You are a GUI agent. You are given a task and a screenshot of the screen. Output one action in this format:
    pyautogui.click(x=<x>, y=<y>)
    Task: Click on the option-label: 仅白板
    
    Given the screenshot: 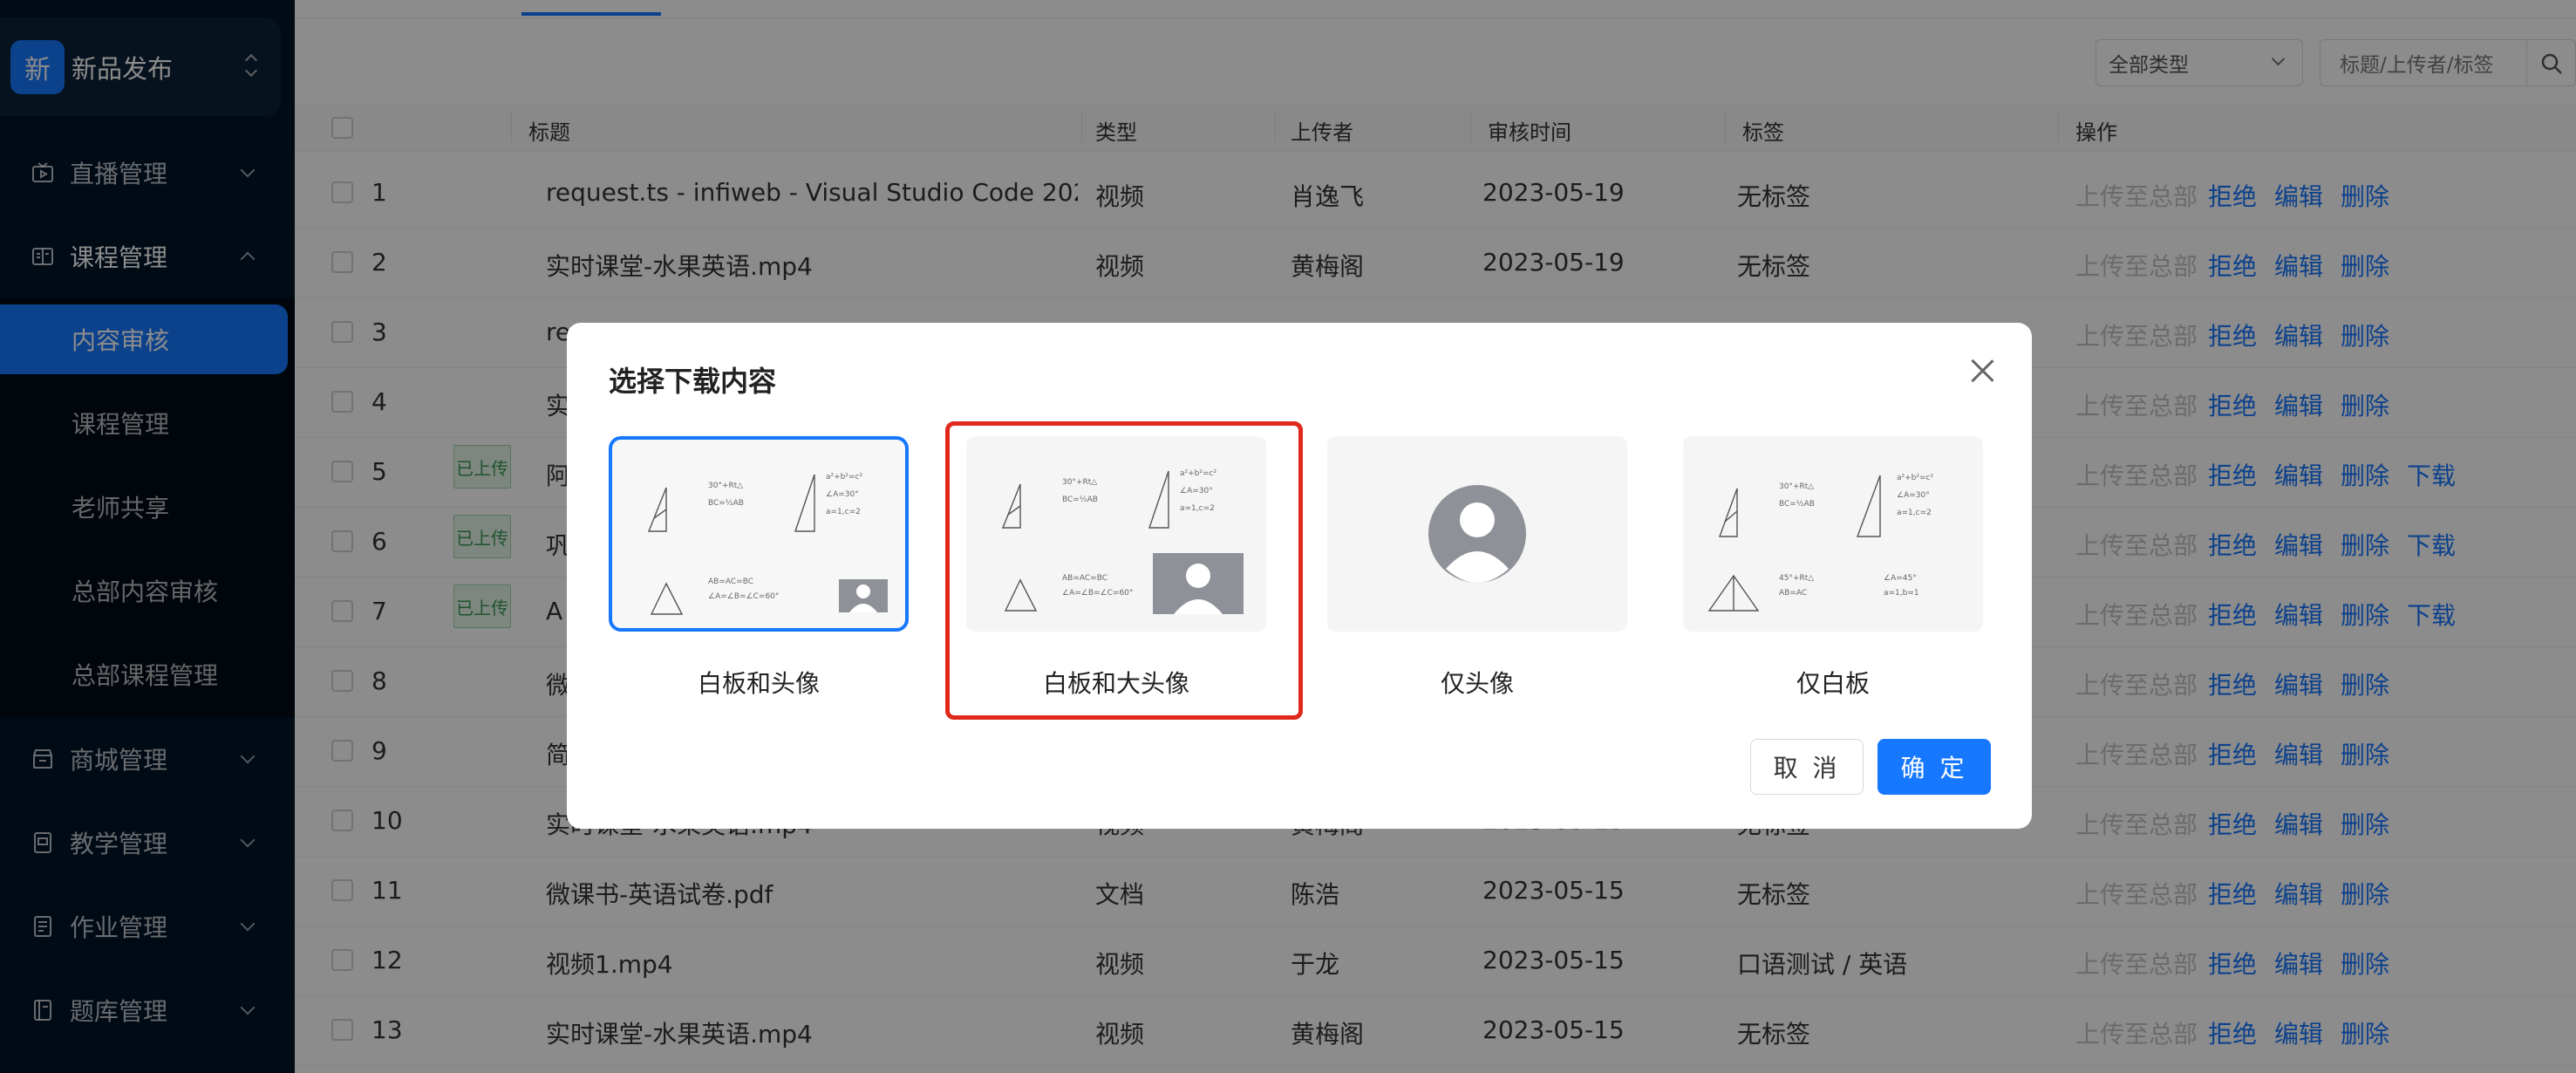 What is the action you would take?
    pyautogui.click(x=1833, y=683)
    